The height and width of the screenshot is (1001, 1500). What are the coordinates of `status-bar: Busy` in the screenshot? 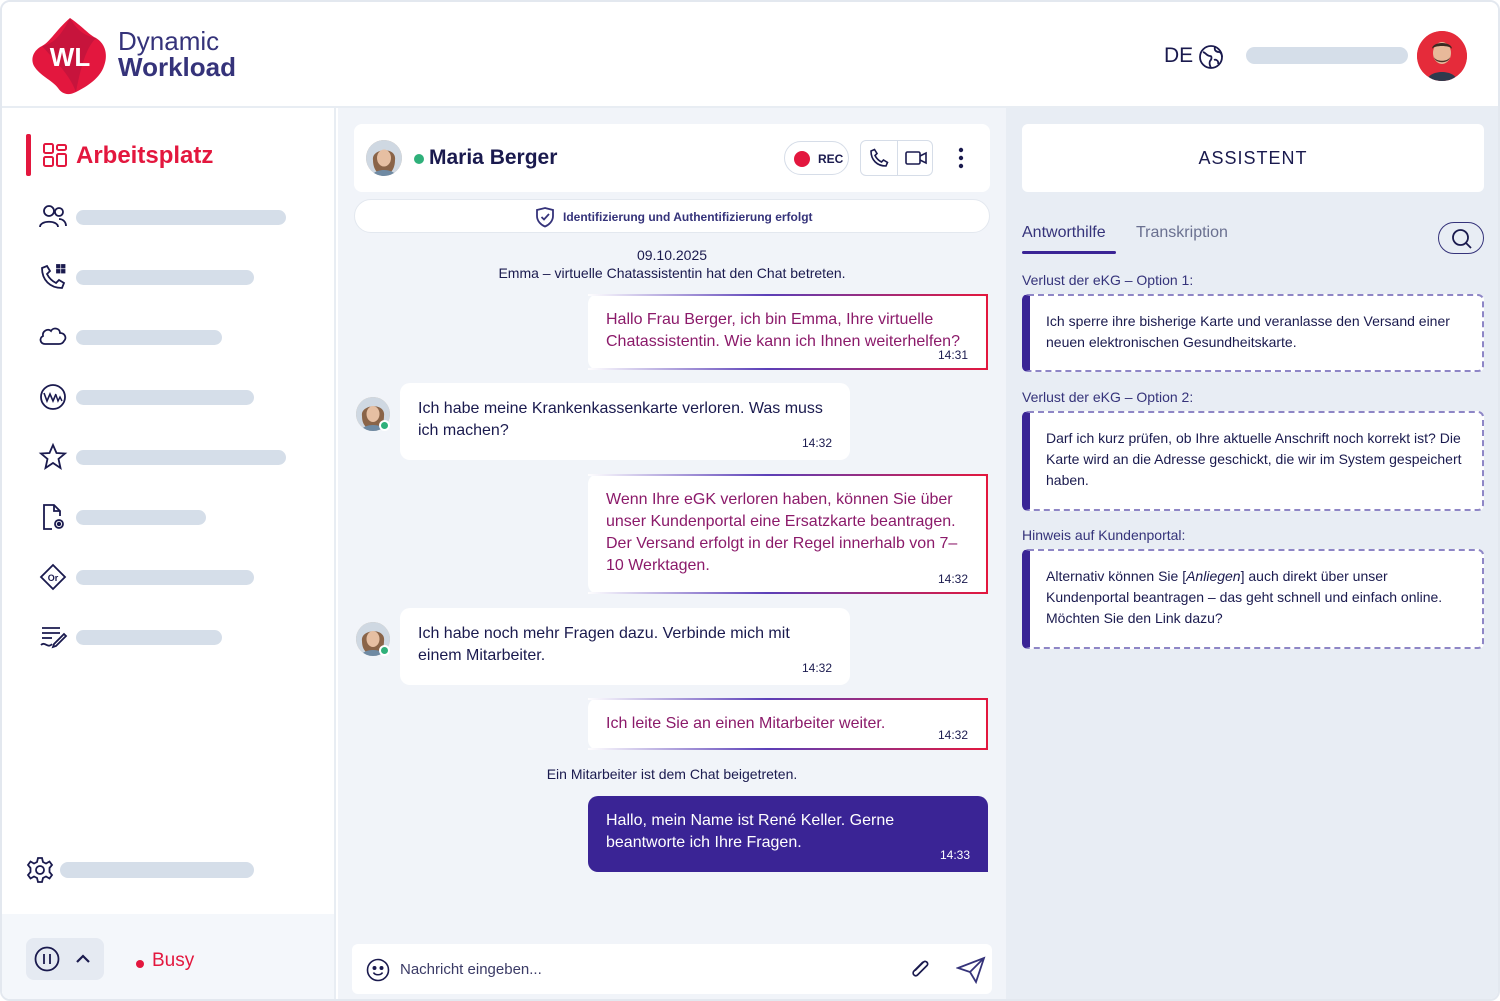 It's located at (168, 956).